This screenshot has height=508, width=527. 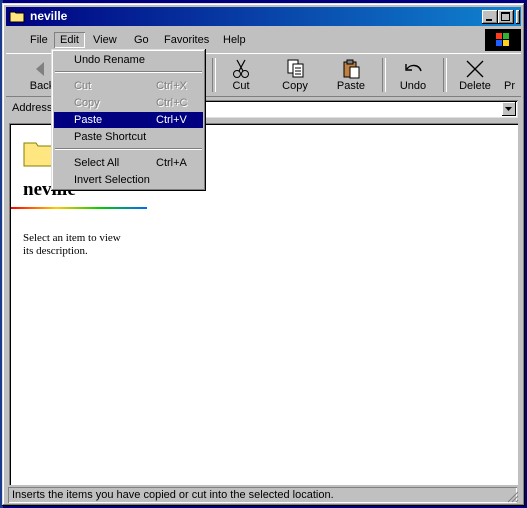 What do you see at coordinates (128, 103) in the screenshot?
I see `menu-item-copy: Copy Ctrl+C` at bounding box center [128, 103].